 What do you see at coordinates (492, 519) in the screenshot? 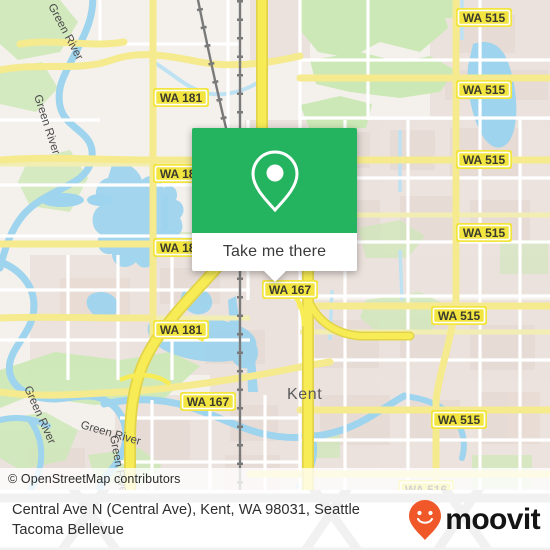
I see `moovit-wordmark: moovit` at bounding box center [492, 519].